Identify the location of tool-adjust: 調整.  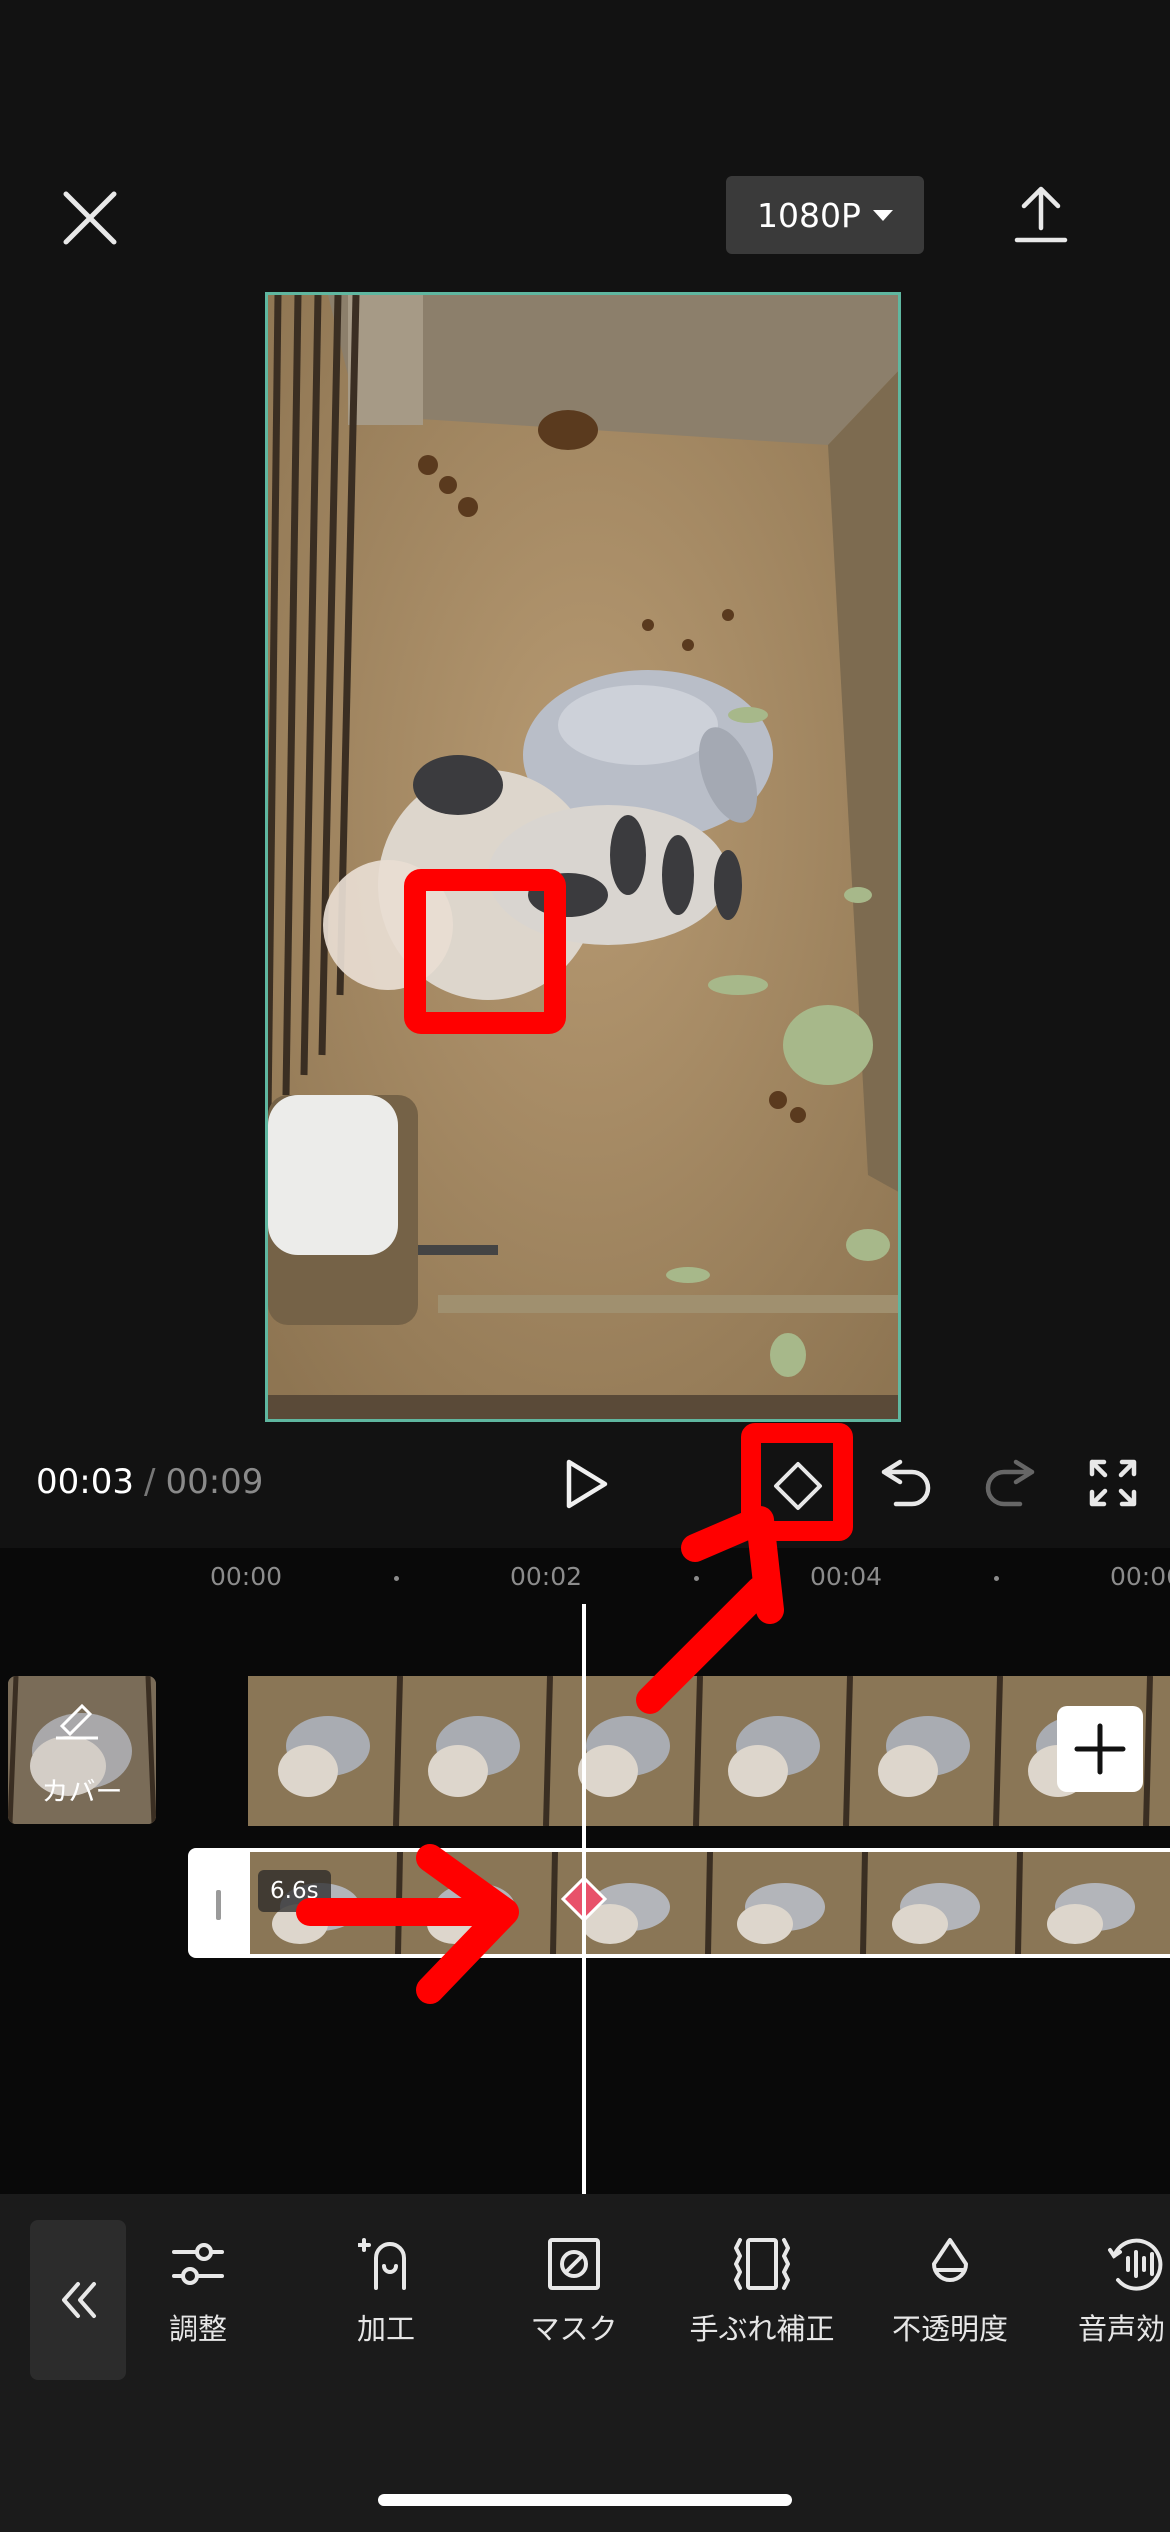
(198, 2292).